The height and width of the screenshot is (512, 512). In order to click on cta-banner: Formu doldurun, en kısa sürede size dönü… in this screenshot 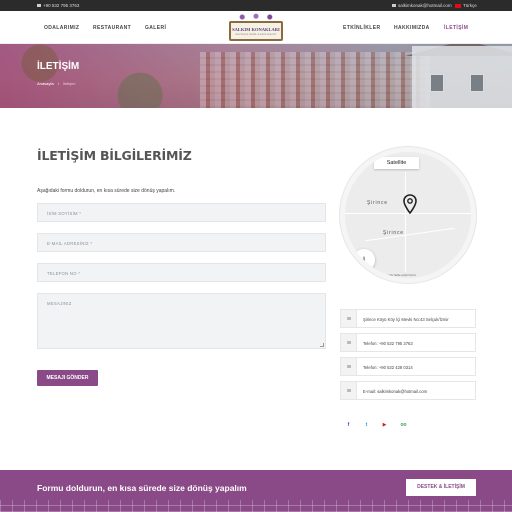, I will do `click(256, 491)`.